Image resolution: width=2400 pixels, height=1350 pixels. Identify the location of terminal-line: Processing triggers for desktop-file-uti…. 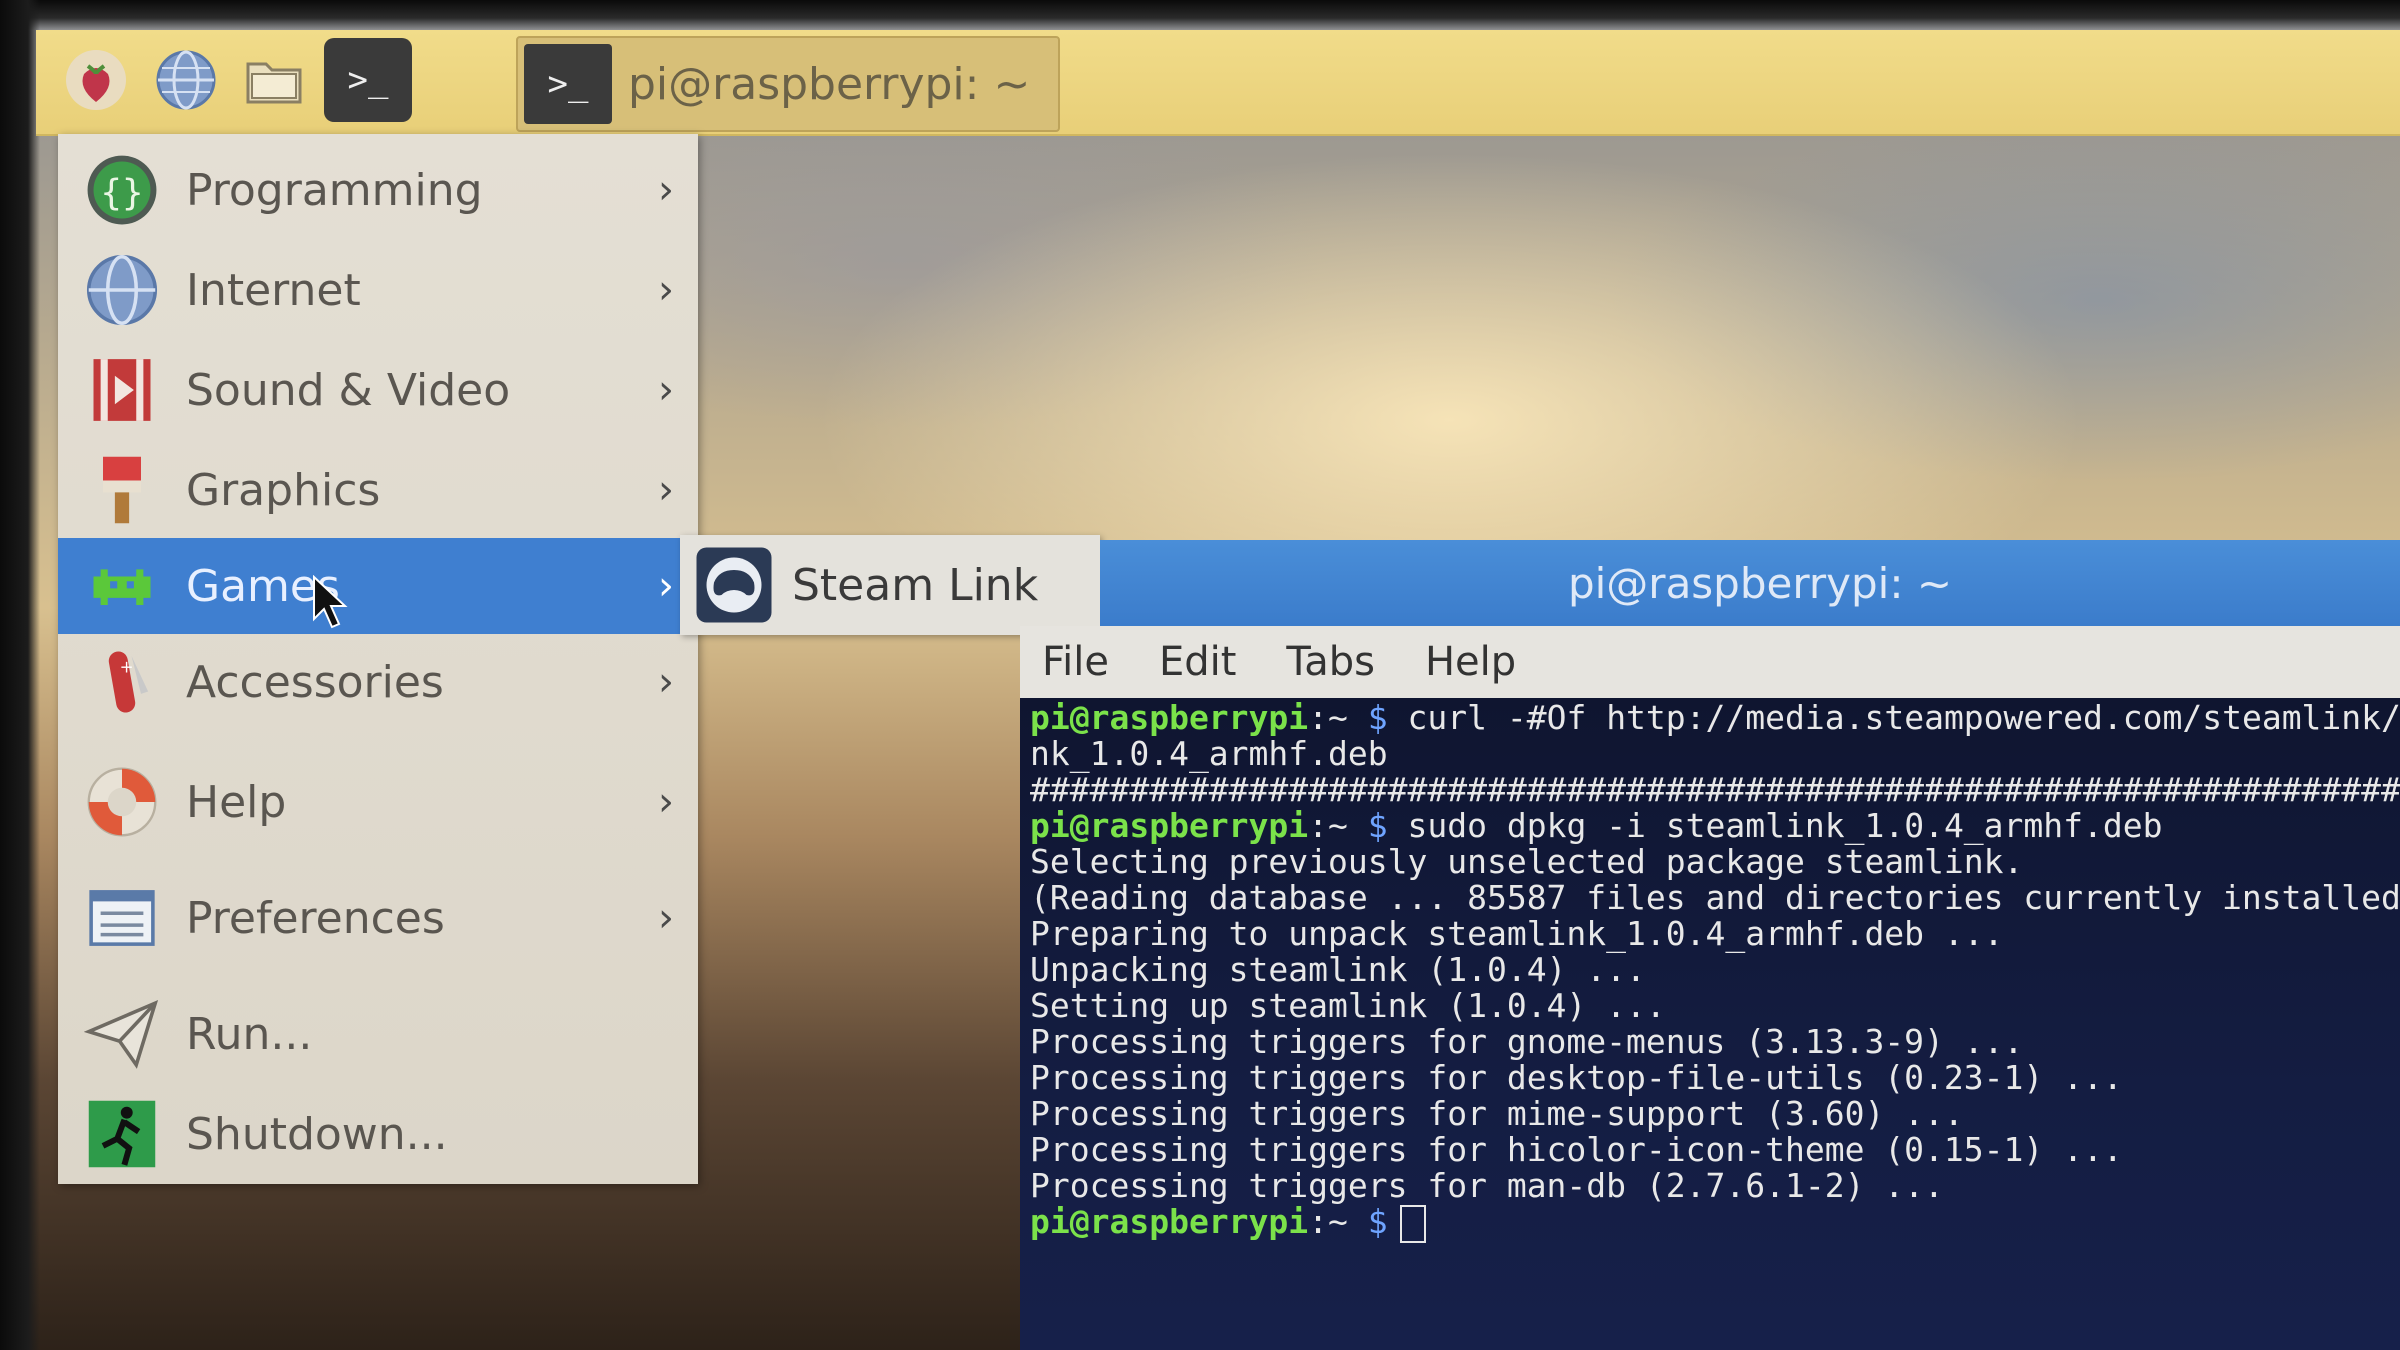
(1576, 1077).